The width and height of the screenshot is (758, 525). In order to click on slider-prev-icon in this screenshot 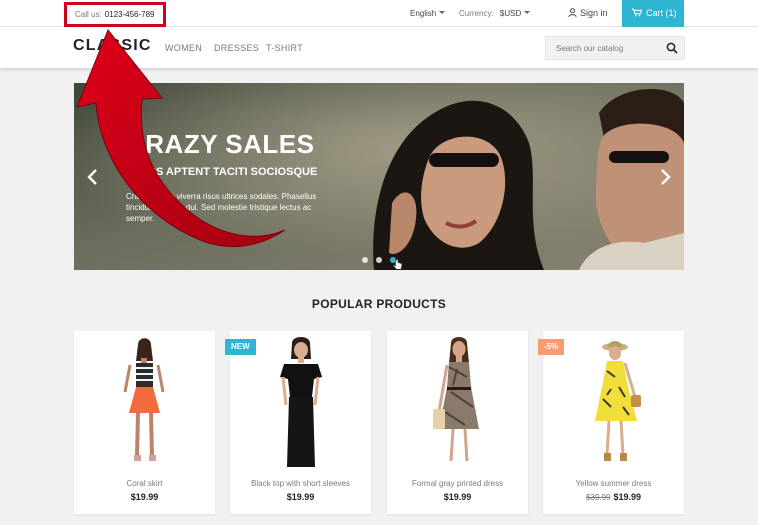, I will do `click(93, 177)`.